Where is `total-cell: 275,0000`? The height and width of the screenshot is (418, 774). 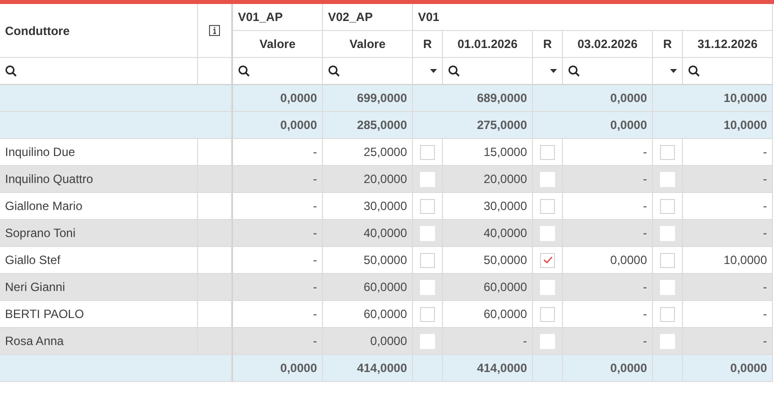
total-cell: 275,0000 is located at coordinates (473, 125).